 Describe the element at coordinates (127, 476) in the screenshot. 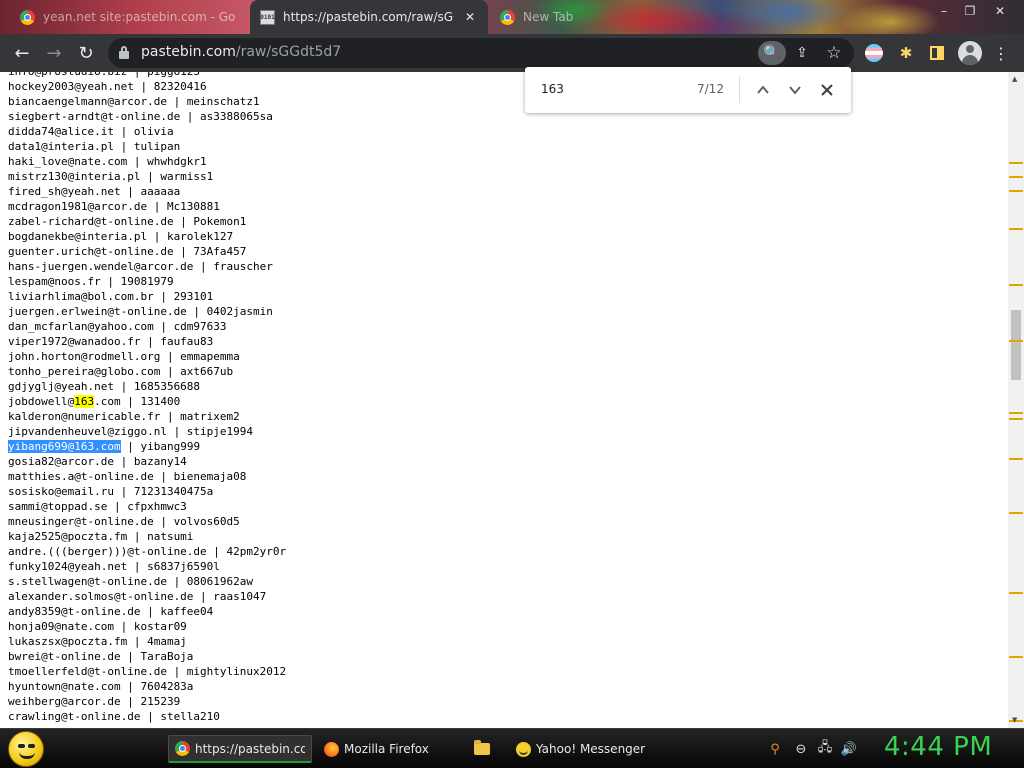

I see `paste-line: matthies.a@t-online.de | bienemaja08` at that location.